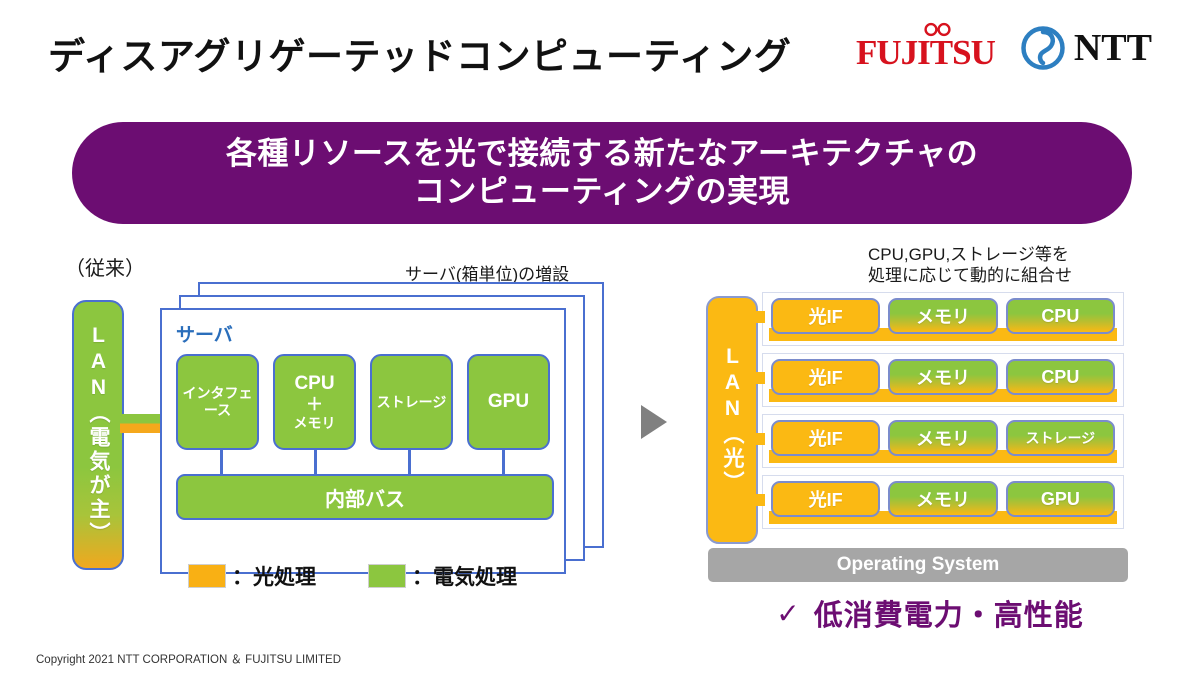  I want to click on operating-system-bar: Operating System, so click(918, 565).